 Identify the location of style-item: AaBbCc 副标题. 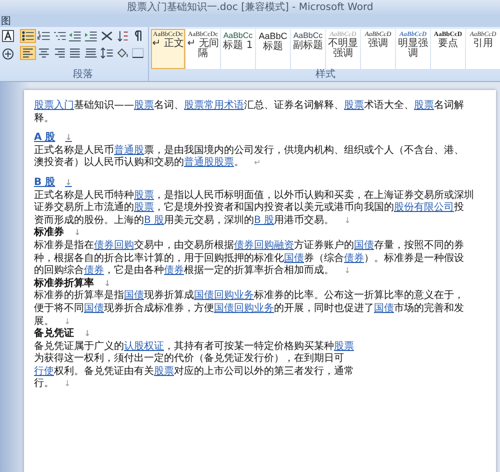
(308, 49).